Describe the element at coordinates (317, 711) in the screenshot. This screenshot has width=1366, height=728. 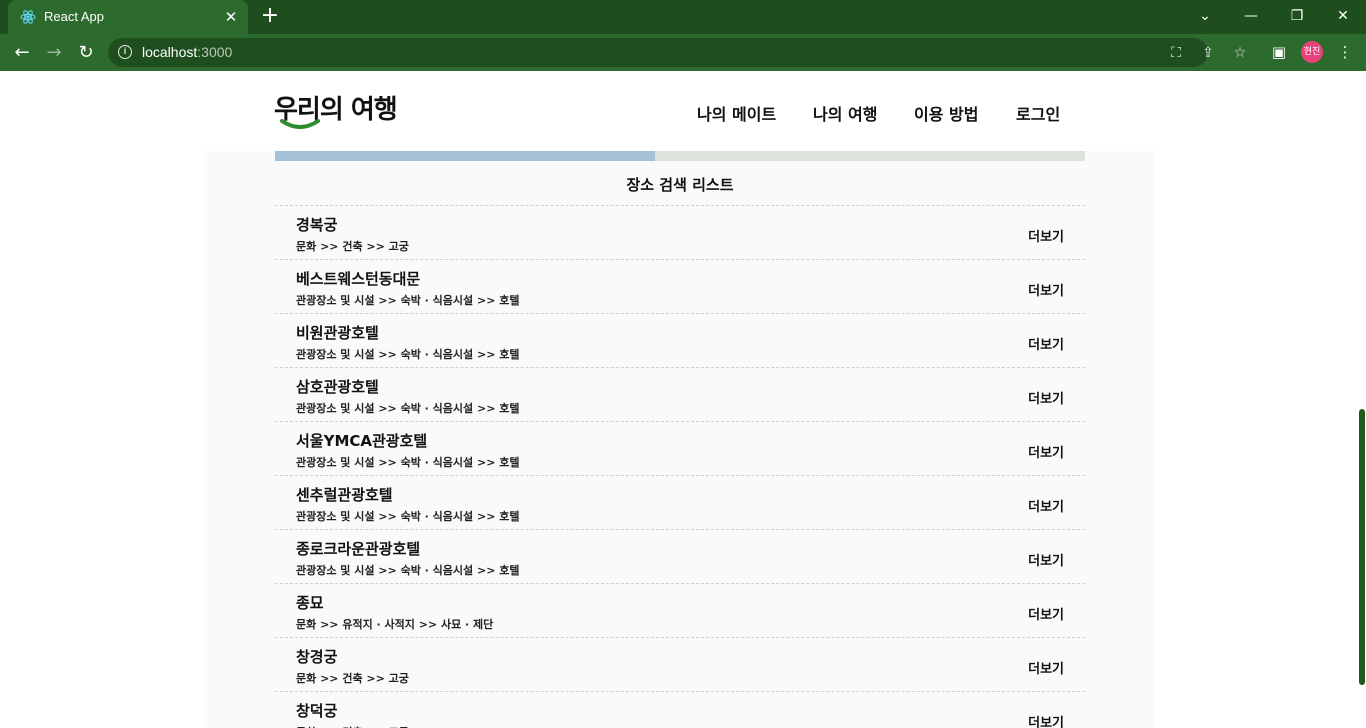
I see `place-name: 창덕궁` at that location.